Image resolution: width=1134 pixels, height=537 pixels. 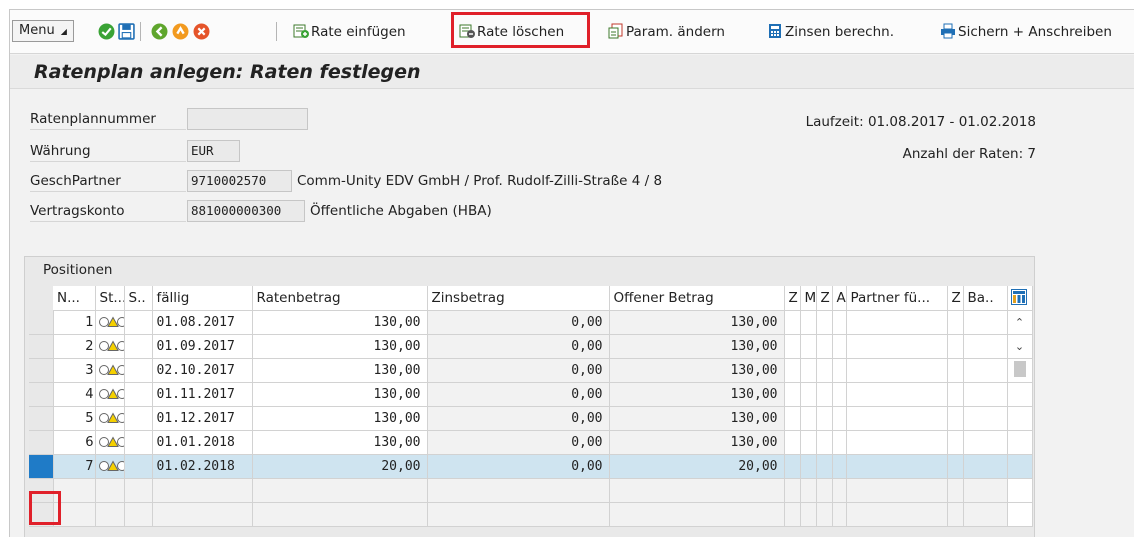 What do you see at coordinates (201, 31) in the screenshot?
I see `cancel-icon` at bounding box center [201, 31].